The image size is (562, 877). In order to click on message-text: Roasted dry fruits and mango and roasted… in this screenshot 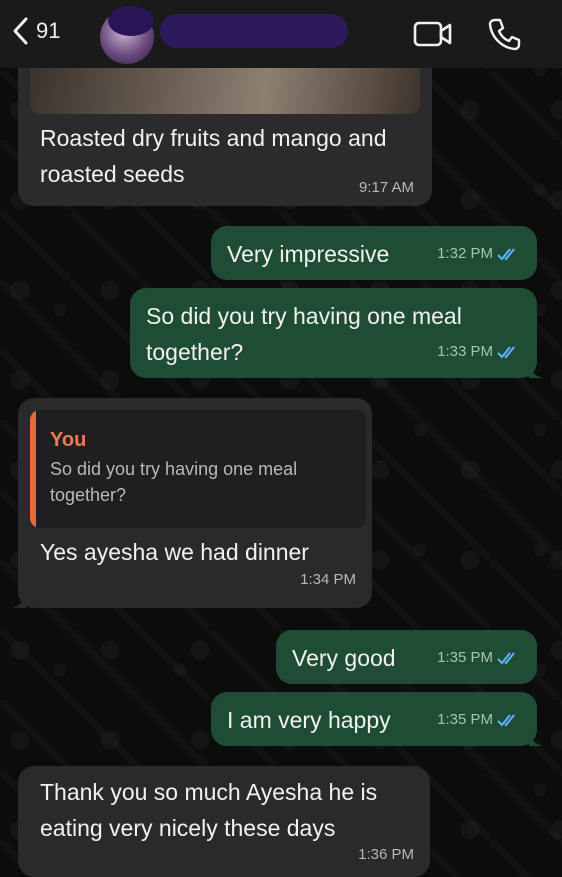, I will do `click(213, 156)`.